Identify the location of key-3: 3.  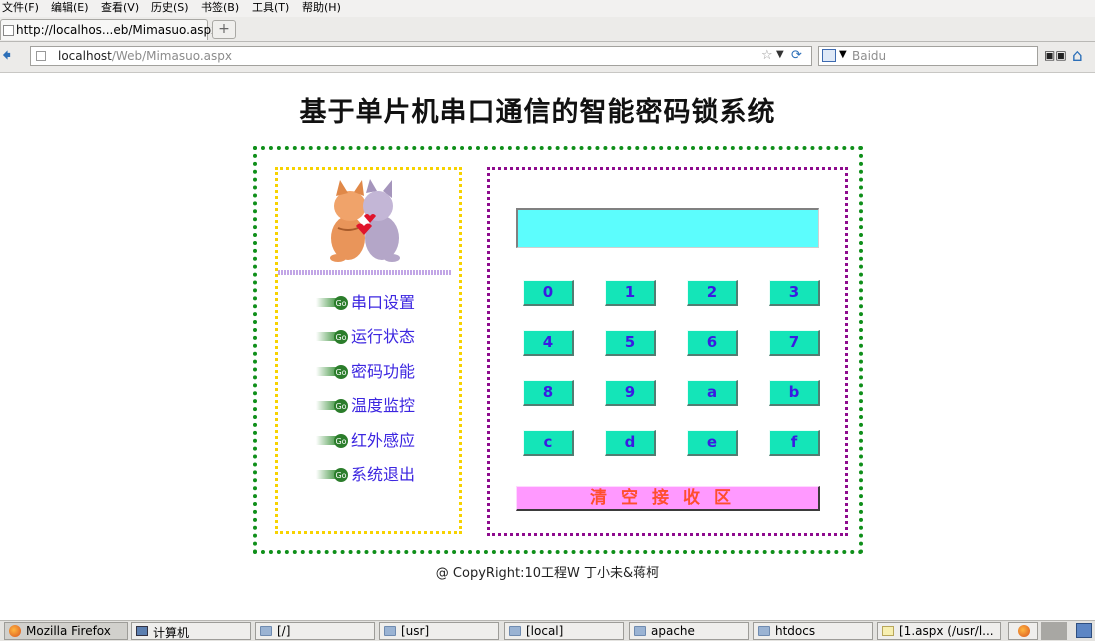
(794, 293).